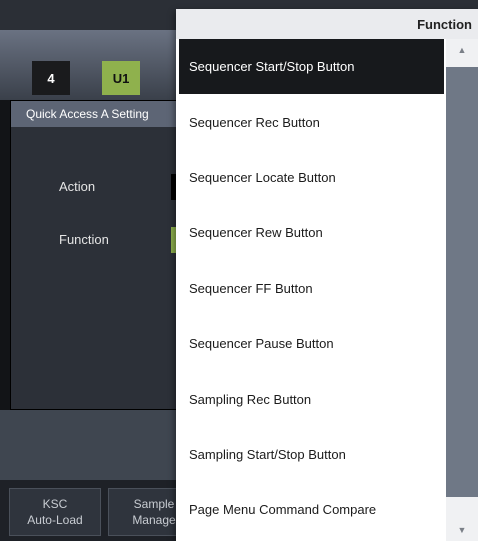 This screenshot has height=541, width=478. Describe the element at coordinates (462, 50) in the screenshot. I see `triangle-up-icon: ▲` at that location.